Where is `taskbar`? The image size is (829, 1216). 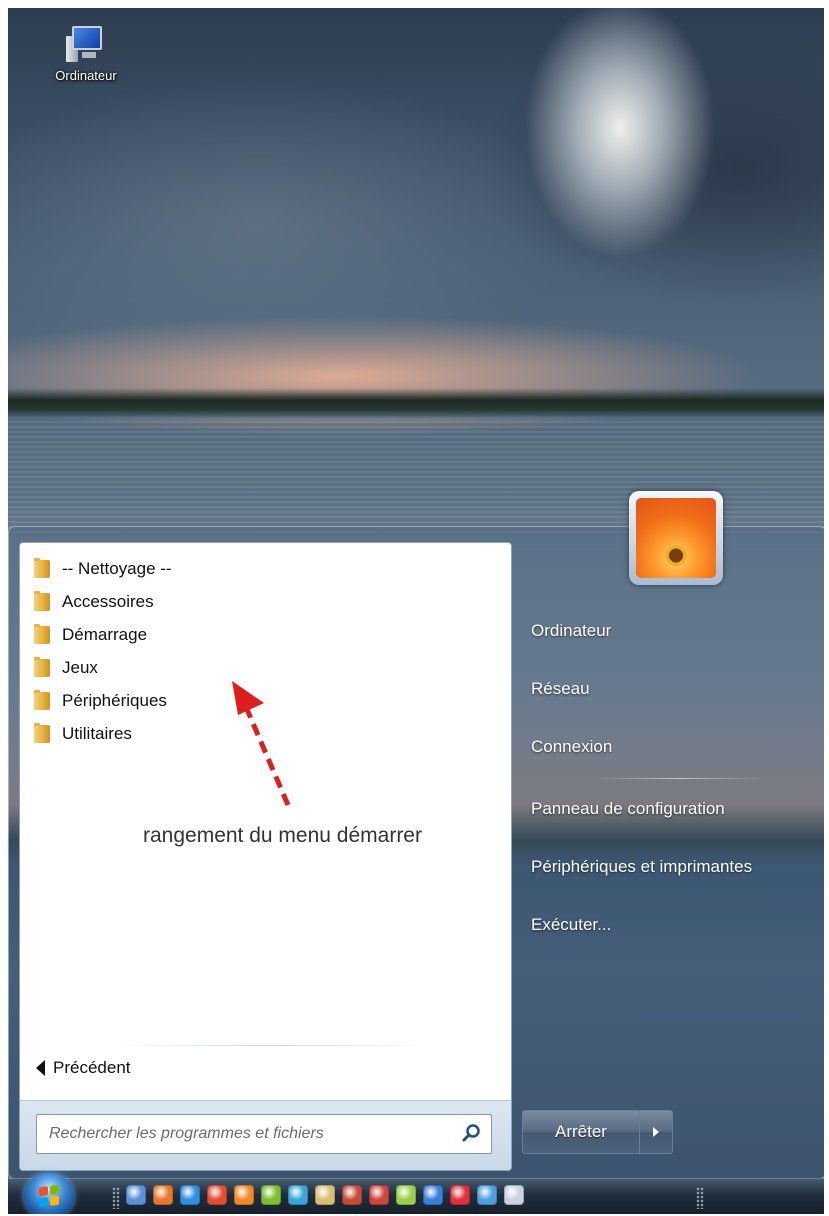 taskbar is located at coordinates (416, 1193).